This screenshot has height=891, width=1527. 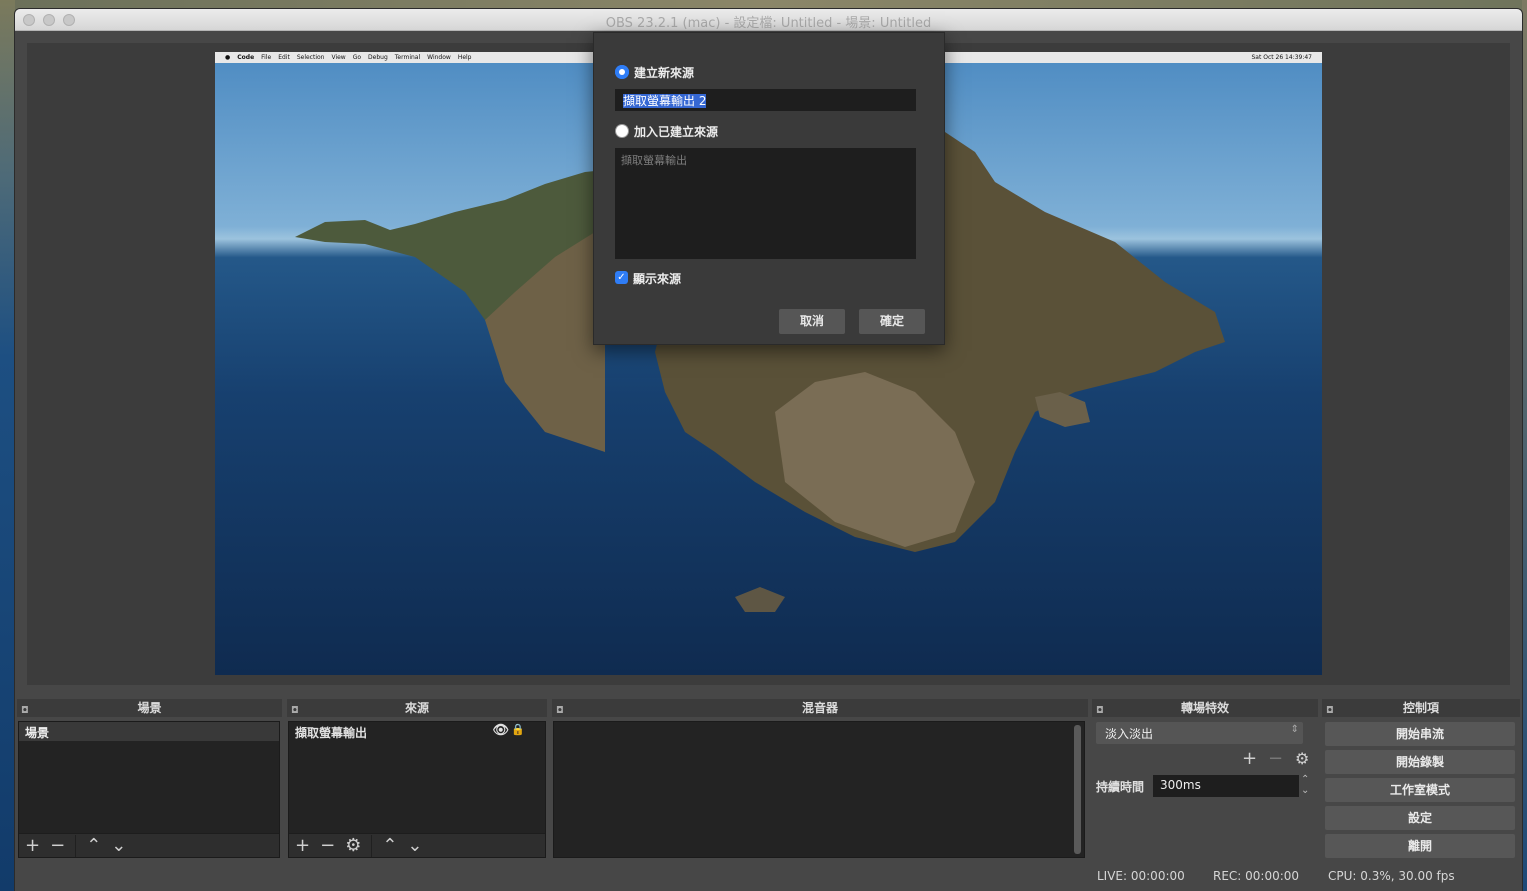 What do you see at coordinates (1199, 733) in the screenshot?
I see `transition-select: 淡入淡出 ⇕` at bounding box center [1199, 733].